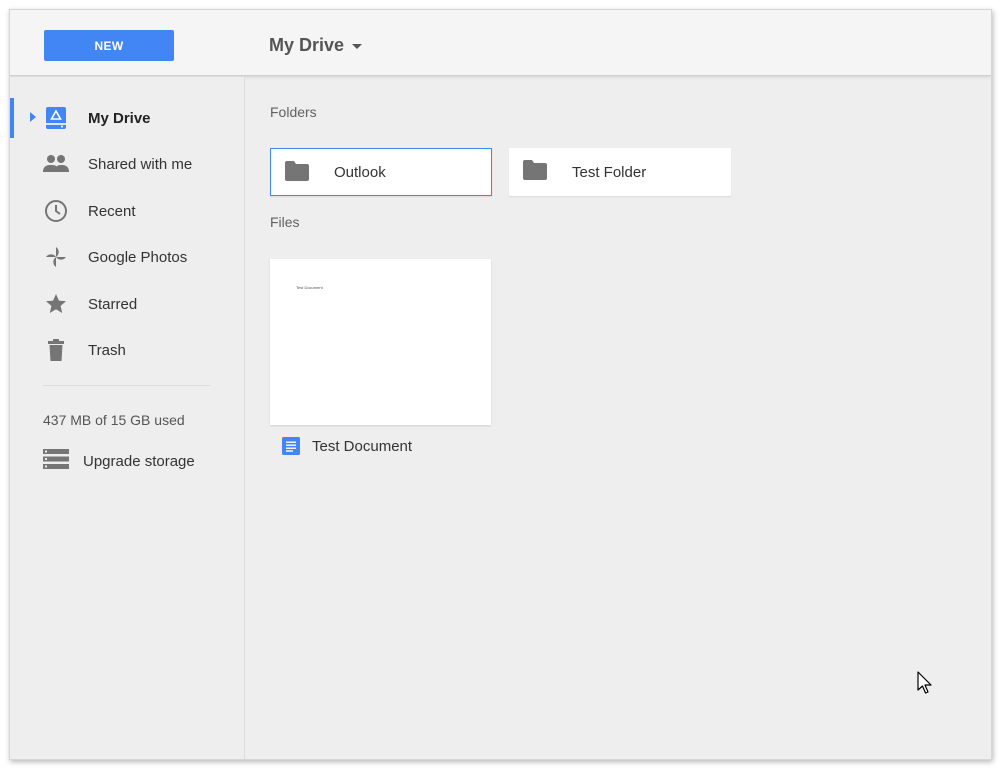  I want to click on top-bar: NEW My Drive, so click(500, 43).